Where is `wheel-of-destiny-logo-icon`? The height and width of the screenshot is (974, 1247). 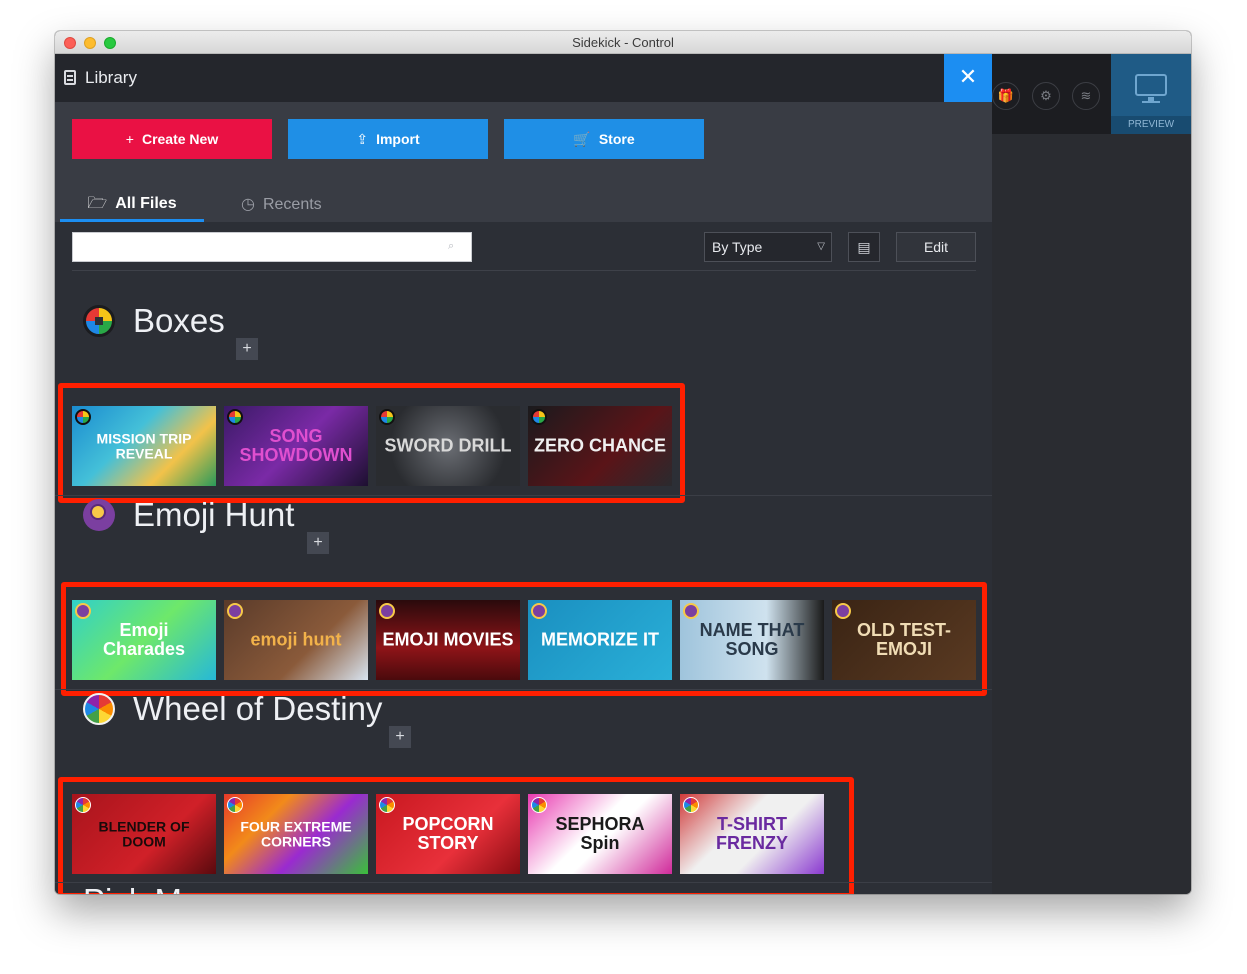
wheel-of-destiny-logo-icon is located at coordinates (99, 709).